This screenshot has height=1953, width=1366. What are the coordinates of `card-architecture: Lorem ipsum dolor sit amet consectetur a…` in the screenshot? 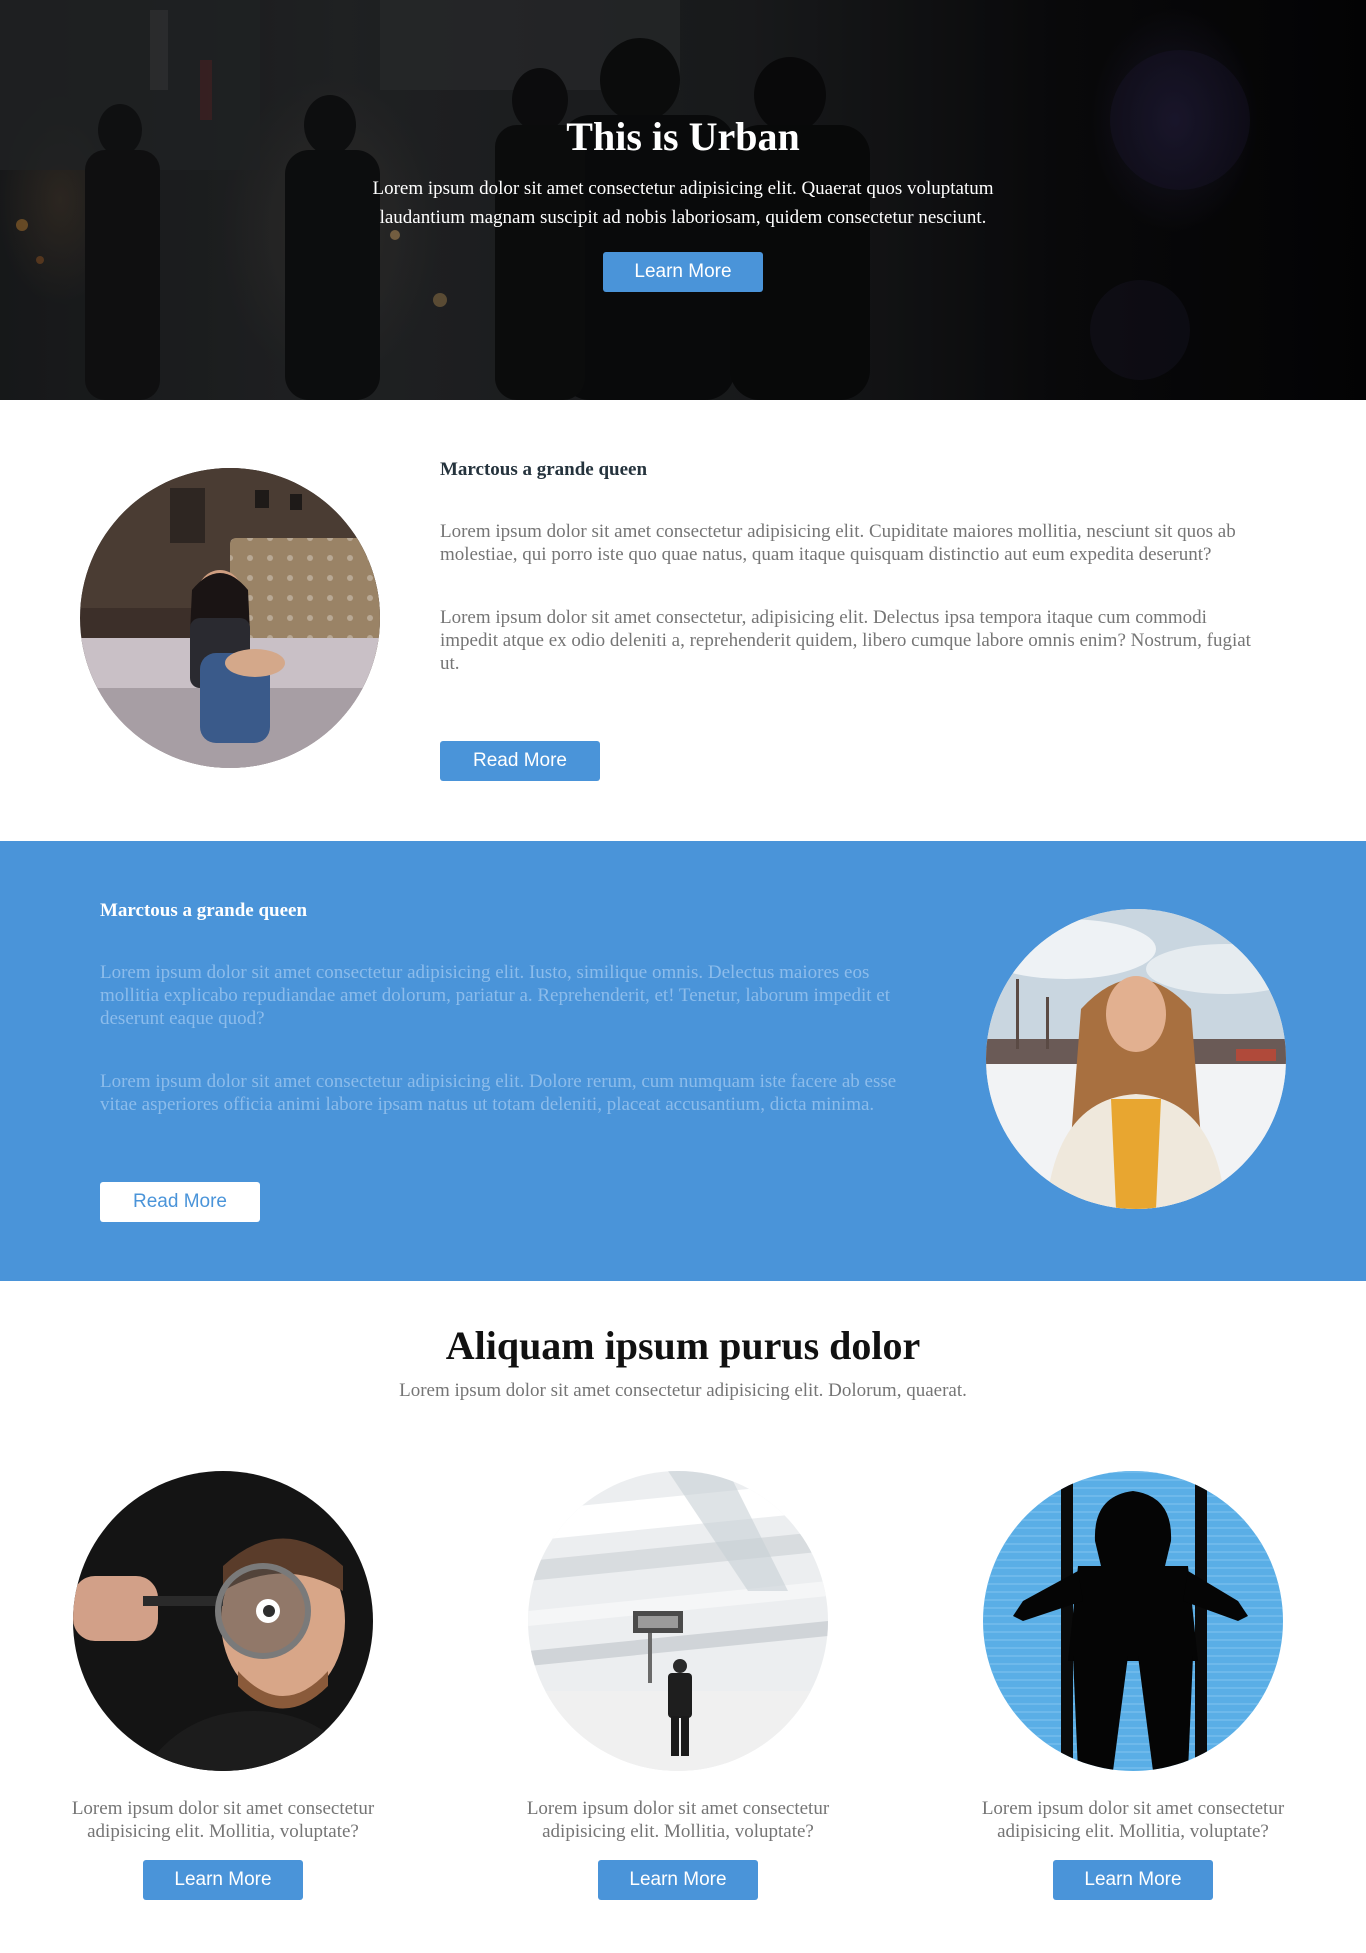 It's located at (678, 1685).